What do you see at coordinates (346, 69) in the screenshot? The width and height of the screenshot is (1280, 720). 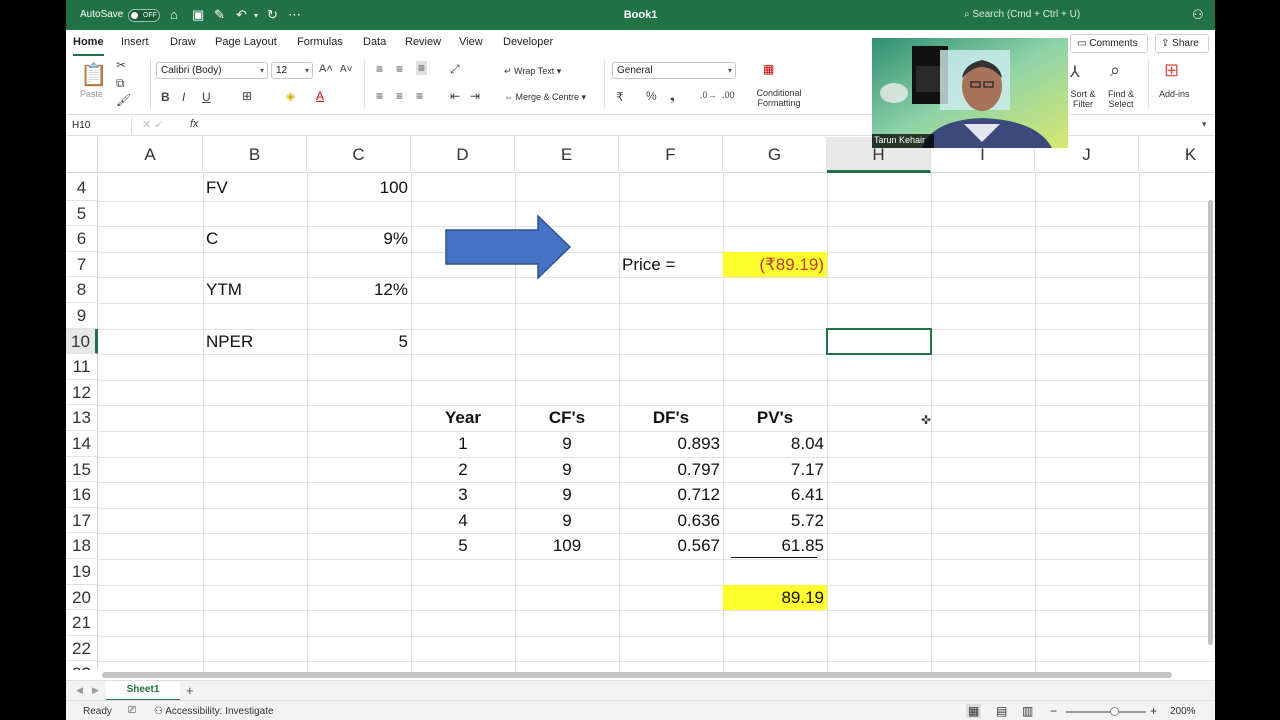 I see `decrease-font-icon: A˅` at bounding box center [346, 69].